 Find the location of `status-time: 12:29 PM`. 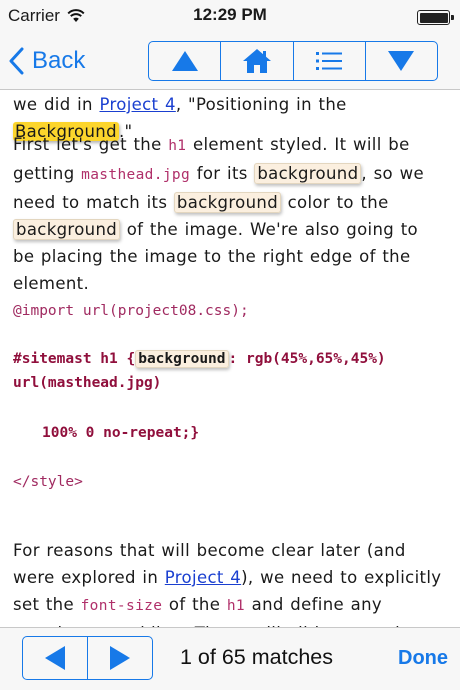

status-time: 12:29 PM is located at coordinates (230, 14).